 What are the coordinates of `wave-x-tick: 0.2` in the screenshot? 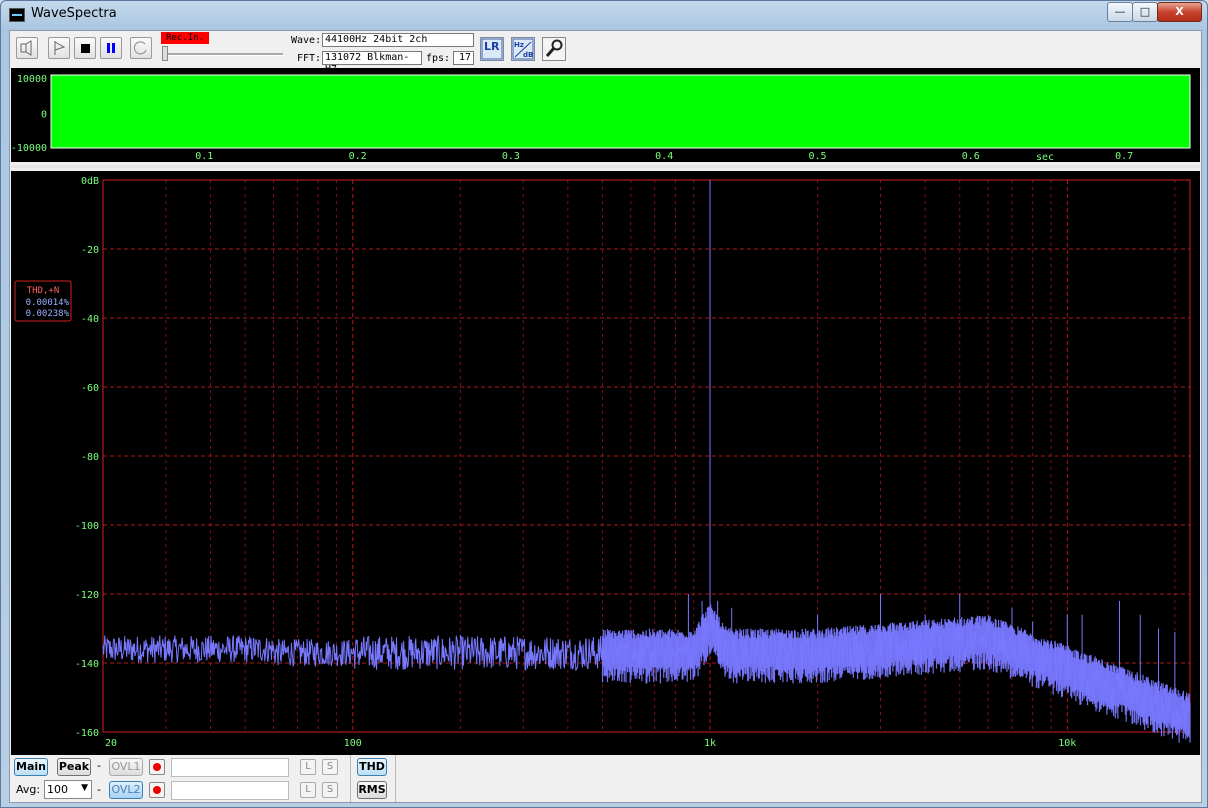 It's located at (358, 156).